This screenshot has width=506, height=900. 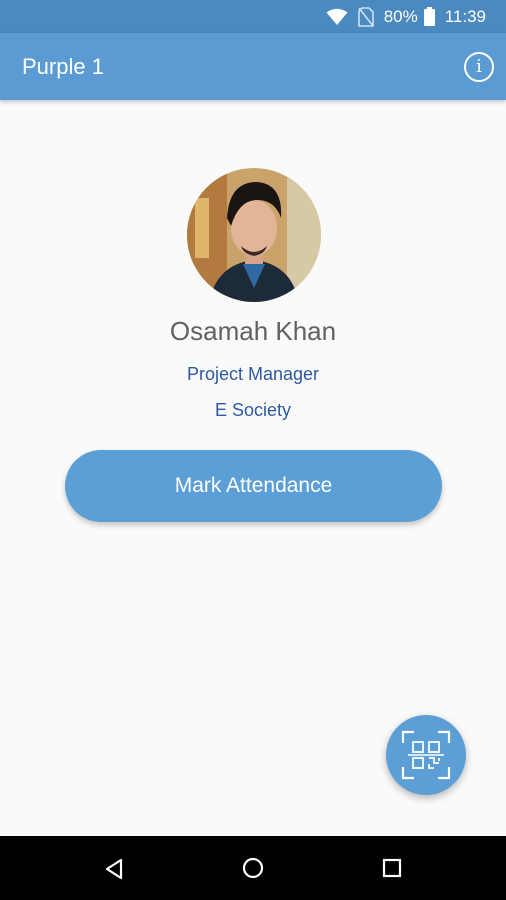 What do you see at coordinates (63, 66) in the screenshot?
I see `app-title: Purple 1` at bounding box center [63, 66].